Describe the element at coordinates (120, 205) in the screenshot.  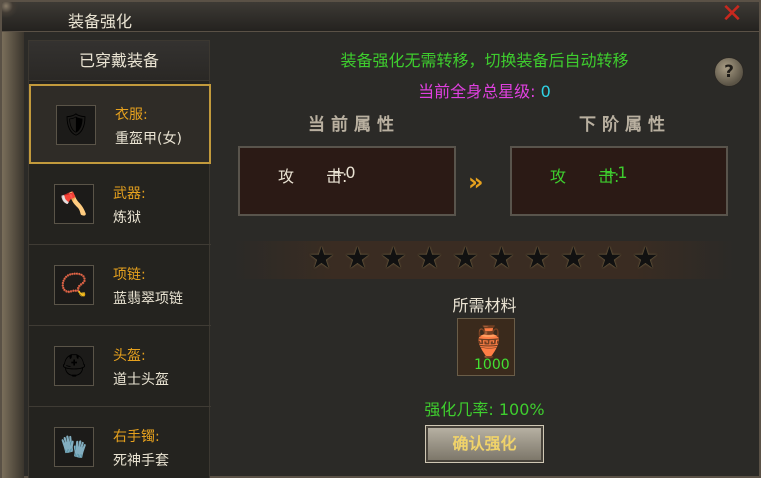
I see `equip-slot-weapon: 🪓 武器: 炼狱` at that location.